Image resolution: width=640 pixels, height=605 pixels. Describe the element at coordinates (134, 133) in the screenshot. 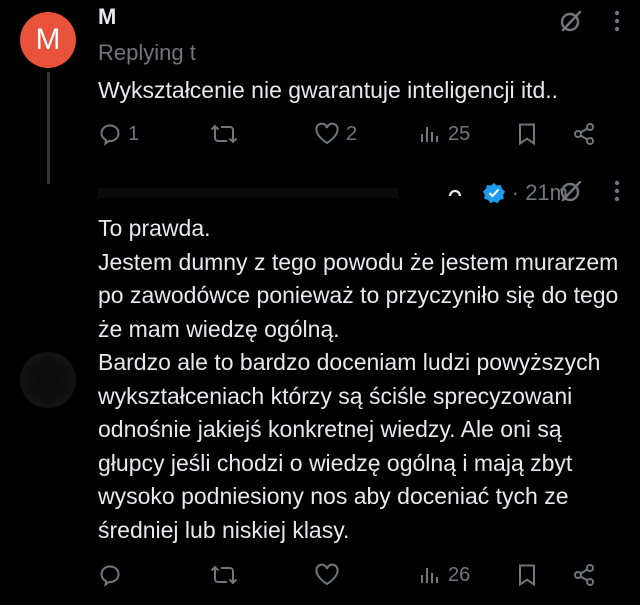

I see `reply-count: 1` at that location.